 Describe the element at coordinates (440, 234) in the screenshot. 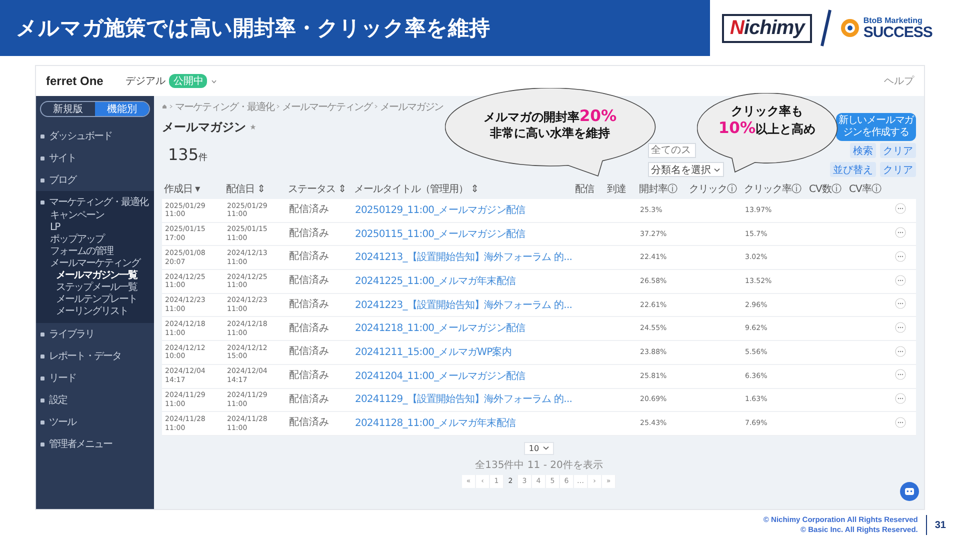

I see `title-link: 20250115_11:00_メールマガジン配信` at that location.